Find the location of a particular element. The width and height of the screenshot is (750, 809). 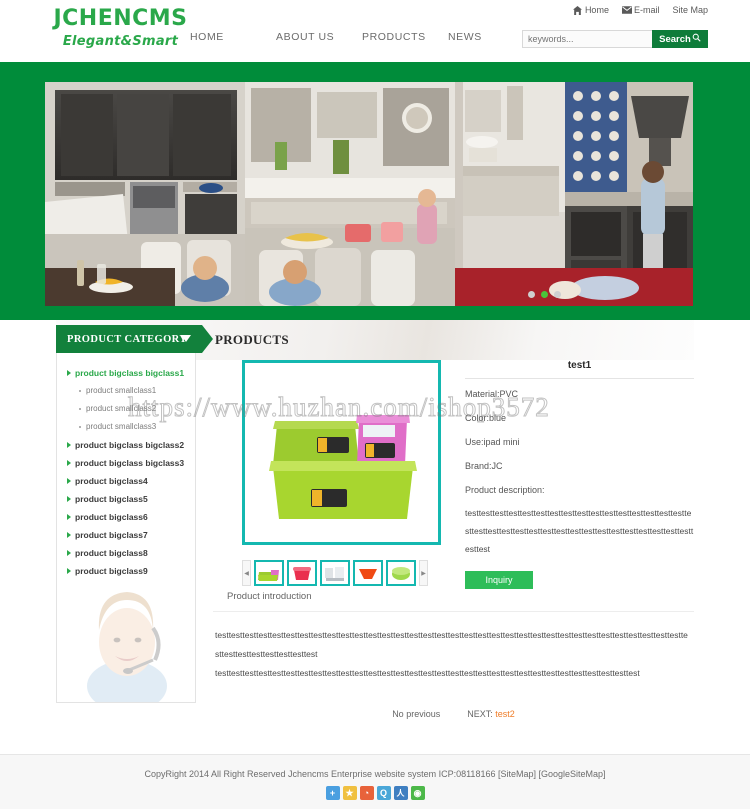

sidebar-item-label: product bigclass8 is located at coordinates (111, 553).